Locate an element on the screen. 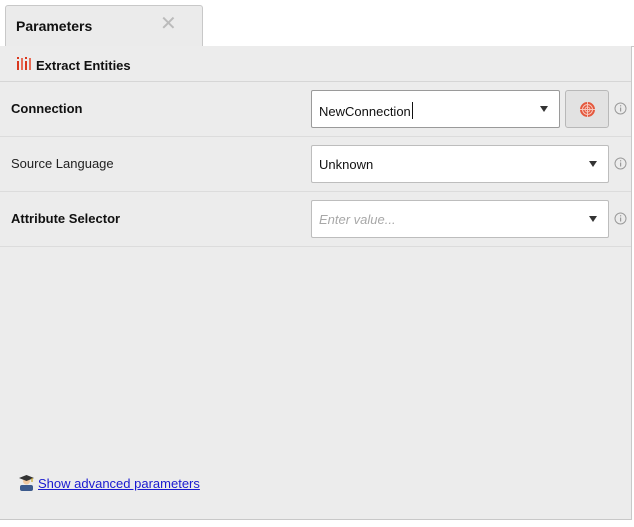  connection-value: NewConnection is located at coordinates (366, 110).